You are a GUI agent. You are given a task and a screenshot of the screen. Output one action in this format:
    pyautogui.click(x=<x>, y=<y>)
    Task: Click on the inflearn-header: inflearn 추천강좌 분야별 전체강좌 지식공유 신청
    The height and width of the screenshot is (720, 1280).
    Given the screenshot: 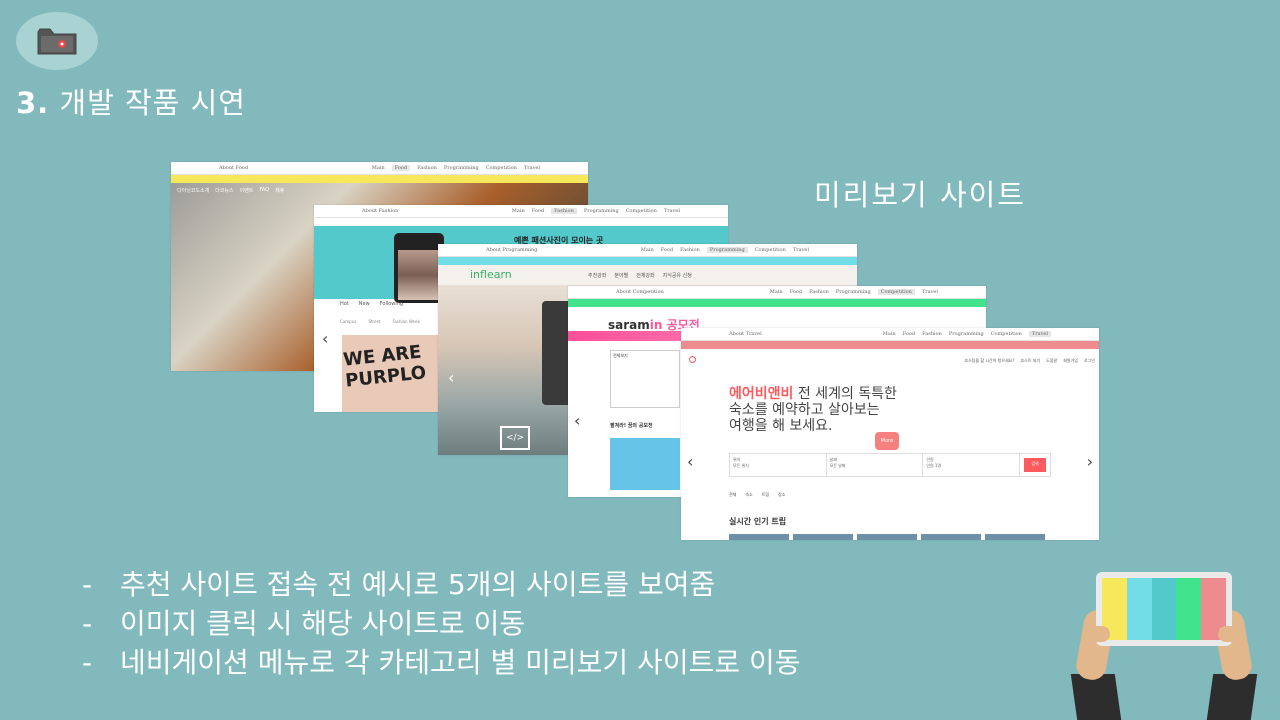 What is the action you would take?
    pyautogui.click(x=647, y=275)
    